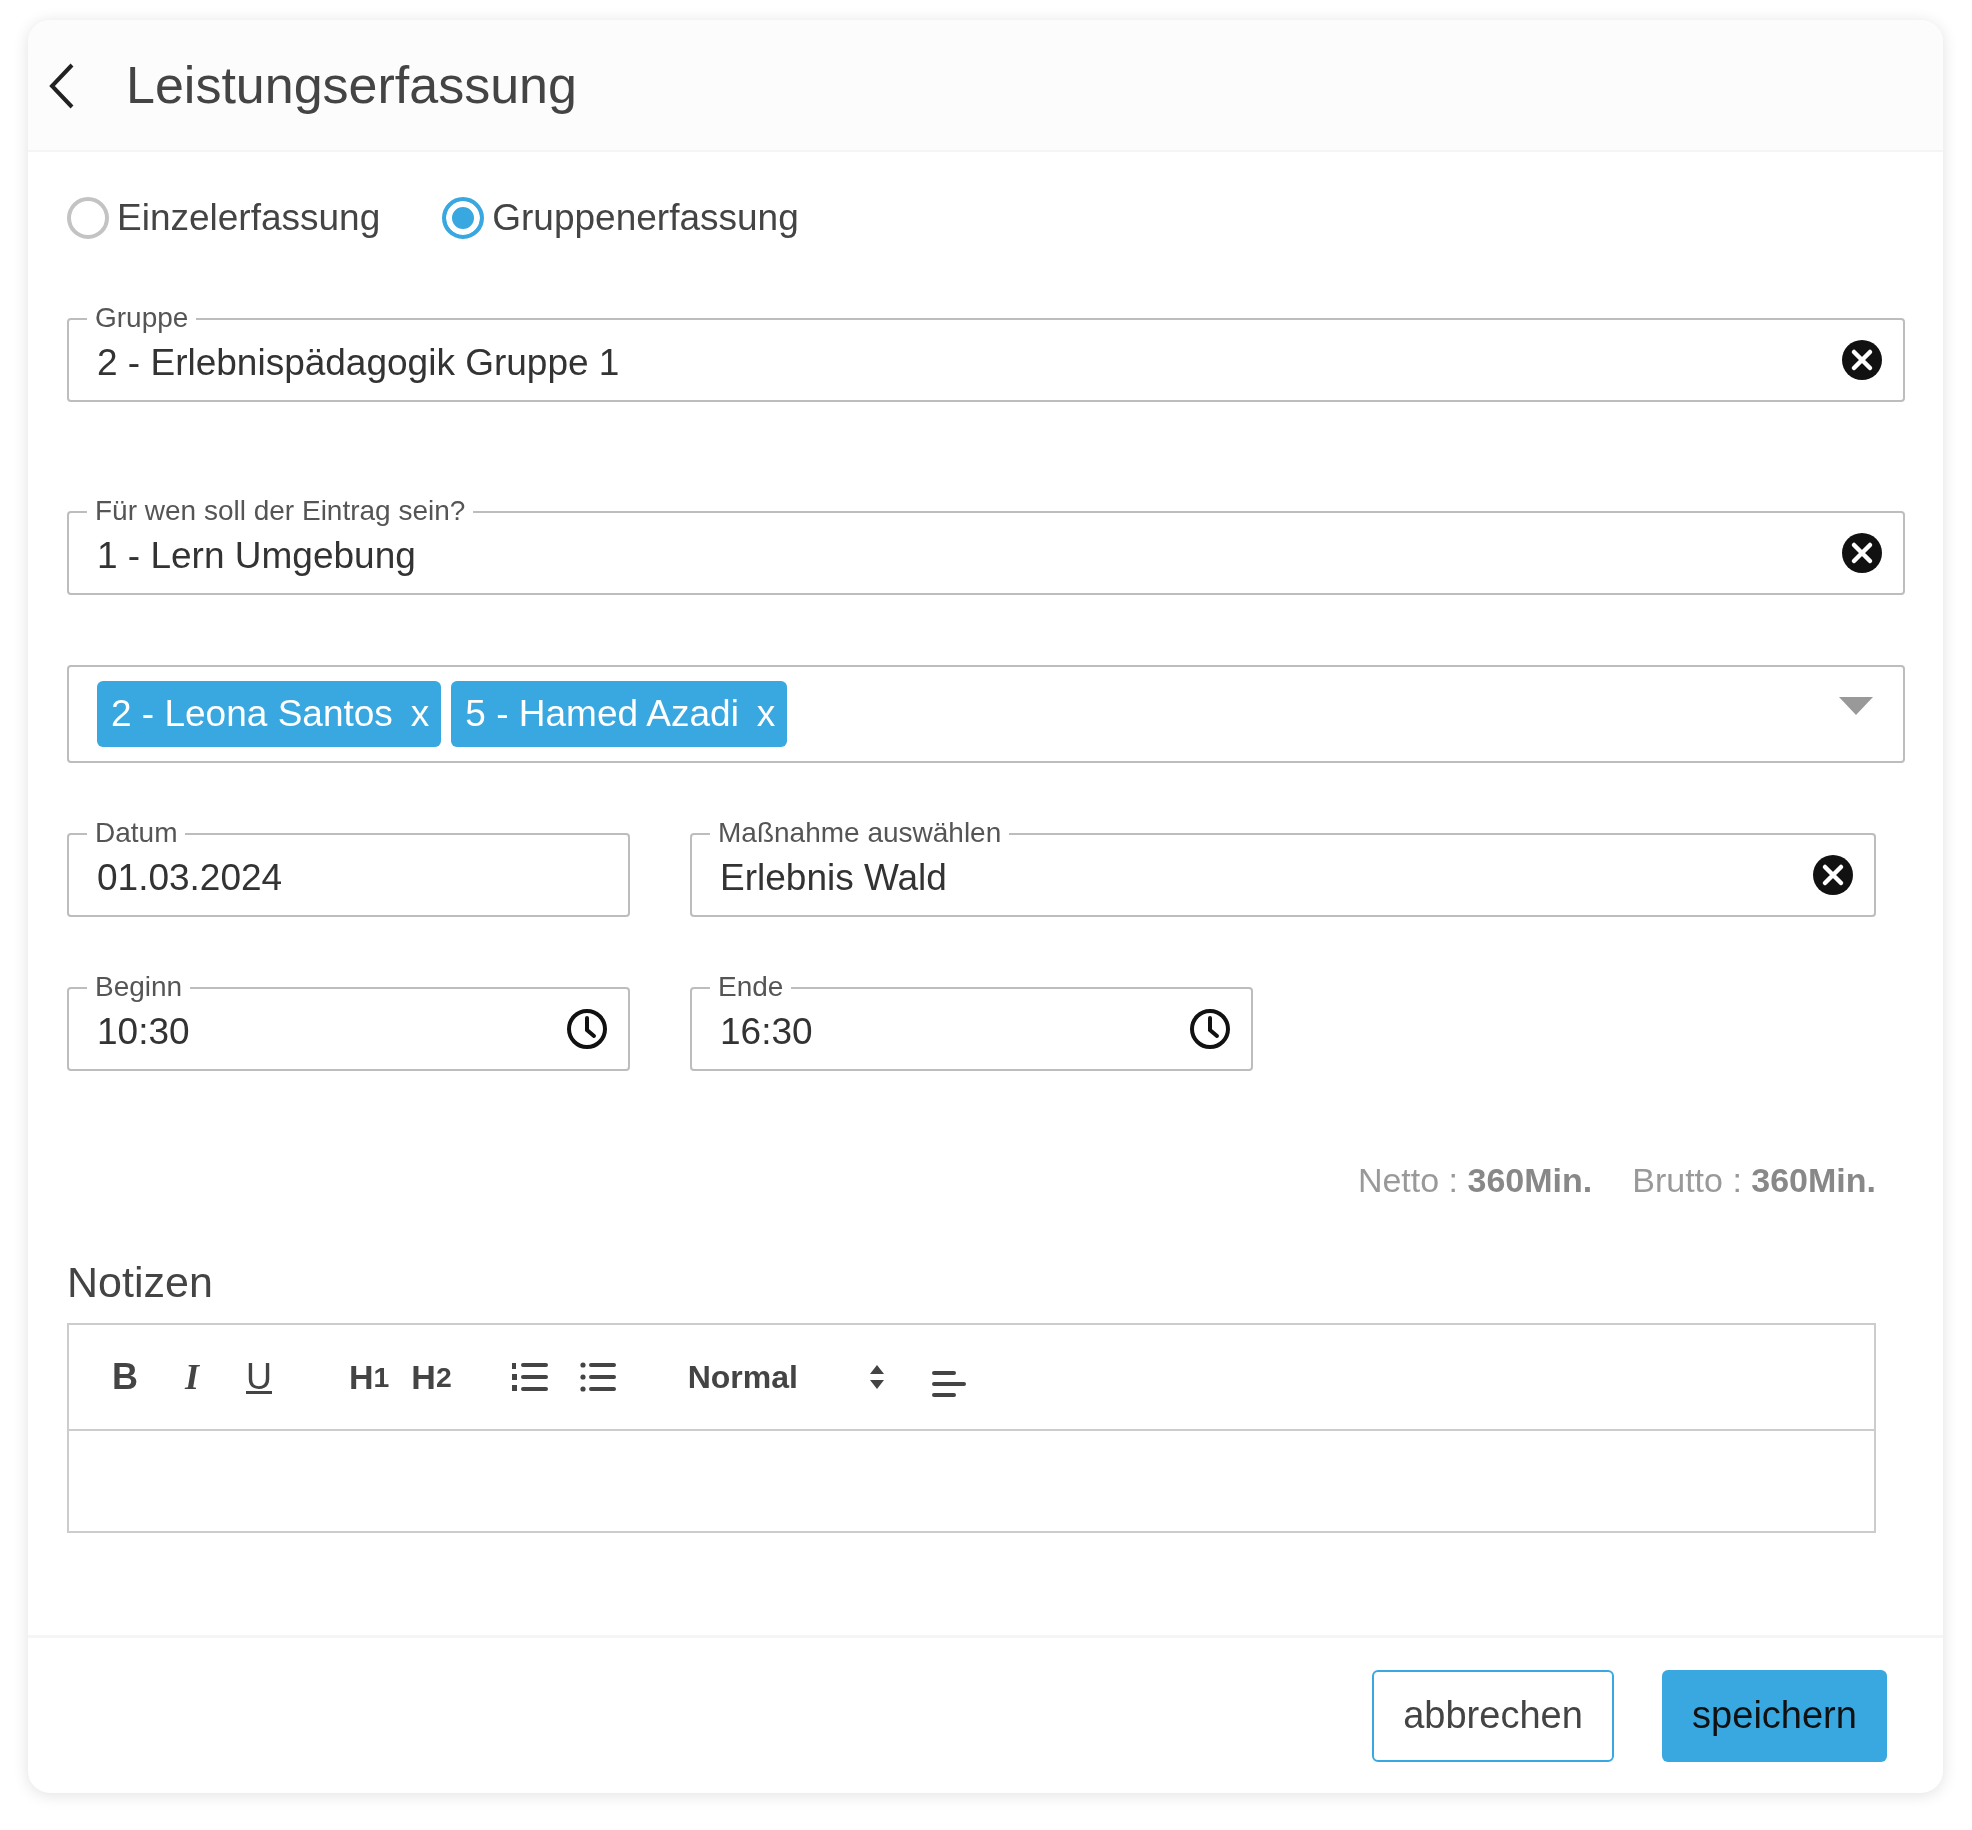 This screenshot has height=1830, width=1972. What do you see at coordinates (597, 1377) in the screenshot?
I see `bullet-list-icon` at bounding box center [597, 1377].